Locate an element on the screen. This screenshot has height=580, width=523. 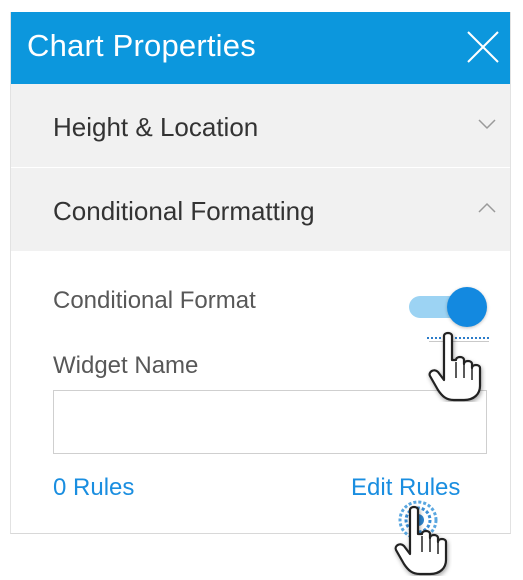
widget-name-label: Widget Name is located at coordinates (126, 365).